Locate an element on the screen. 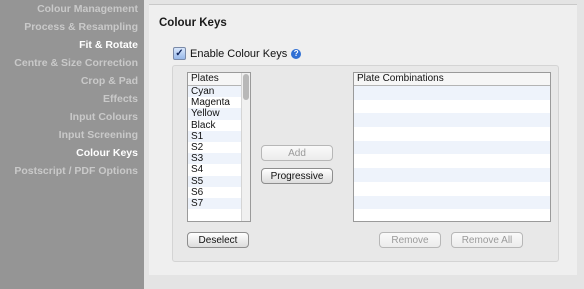 The width and height of the screenshot is (584, 289). sidebar-item-effects: Effects is located at coordinates (72, 99).